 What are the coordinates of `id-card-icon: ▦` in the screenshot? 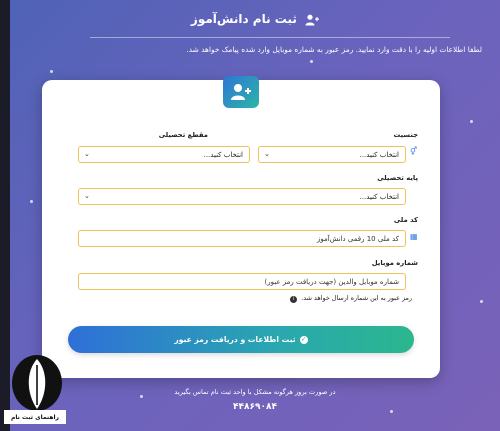 It's located at (414, 236).